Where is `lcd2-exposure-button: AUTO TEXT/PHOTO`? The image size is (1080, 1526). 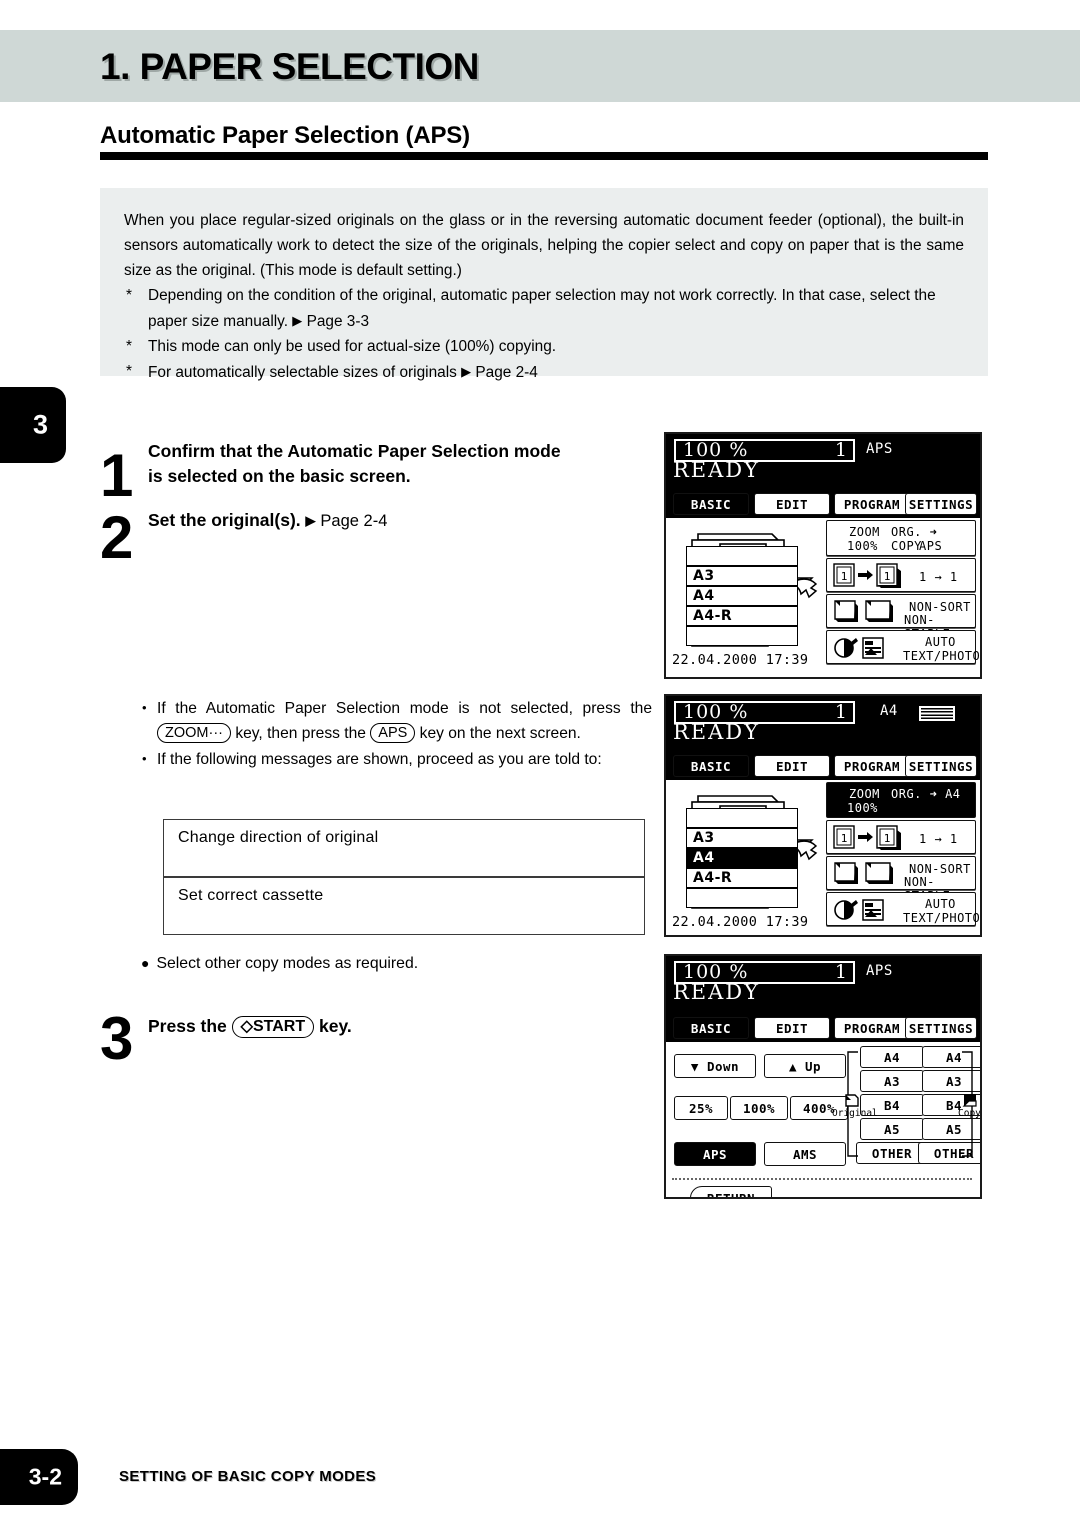
lcd2-exposure-button: AUTO TEXT/PHOTO is located at coordinates (903, 909).